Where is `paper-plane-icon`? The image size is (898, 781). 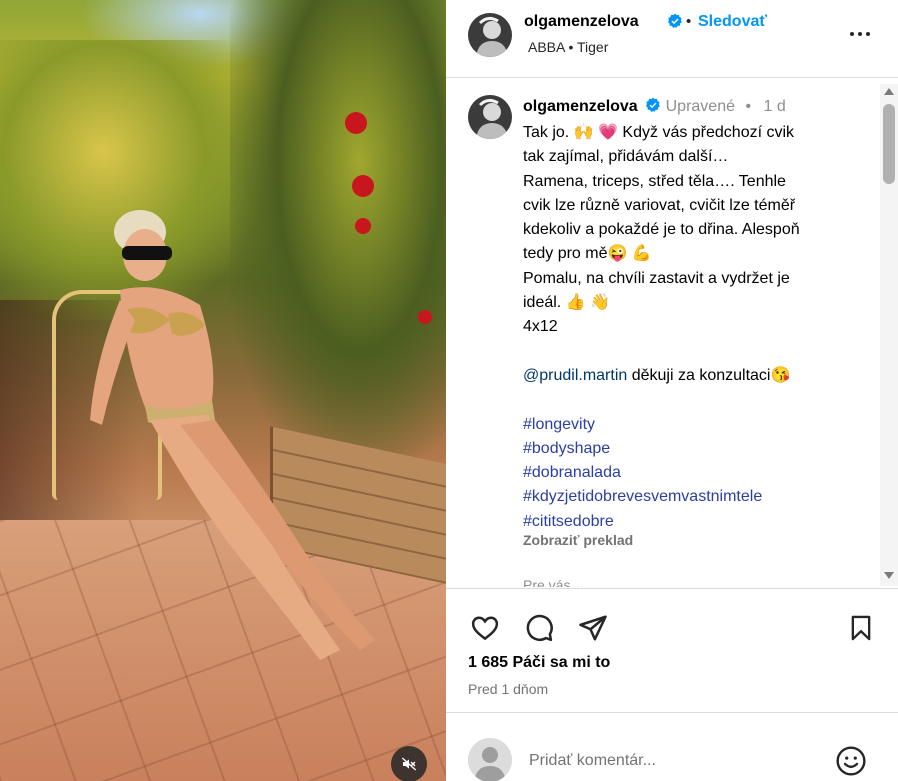
paper-plane-icon is located at coordinates (593, 628).